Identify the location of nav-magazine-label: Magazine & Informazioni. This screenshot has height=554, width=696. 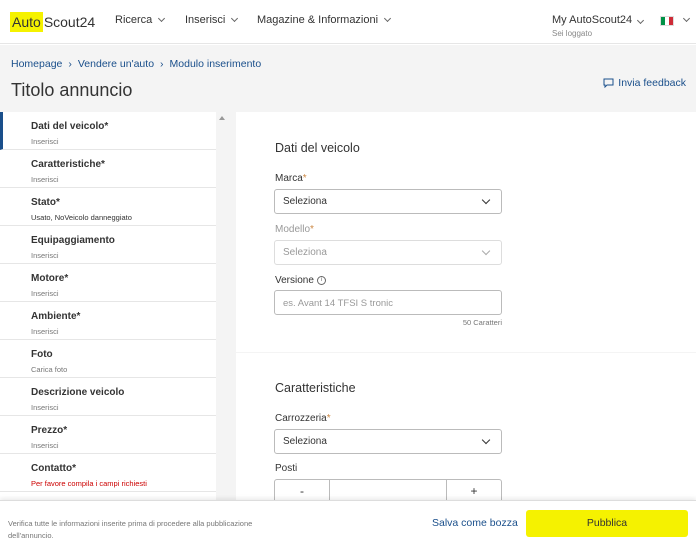
(318, 20).